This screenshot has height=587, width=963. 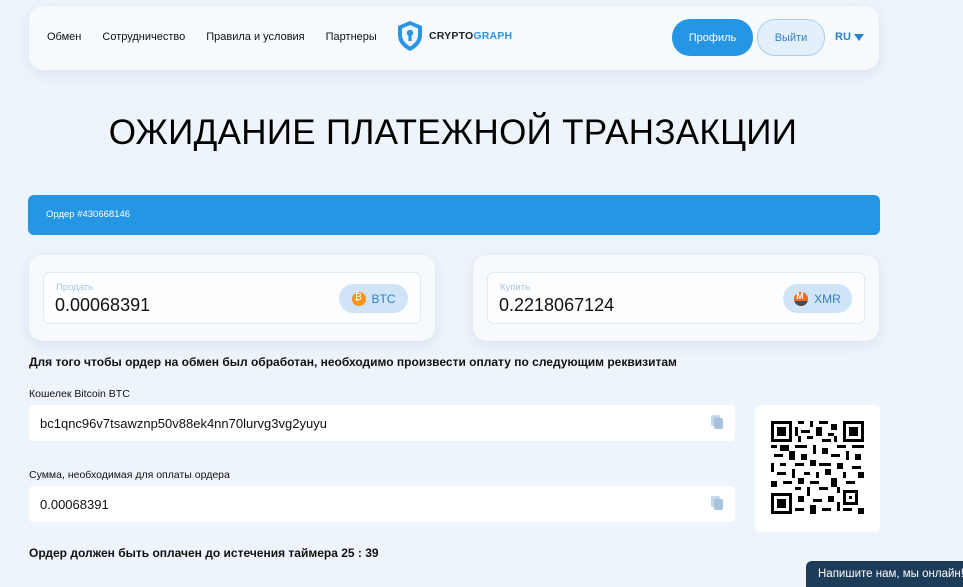 I want to click on buy-label: Купить, so click(x=515, y=287).